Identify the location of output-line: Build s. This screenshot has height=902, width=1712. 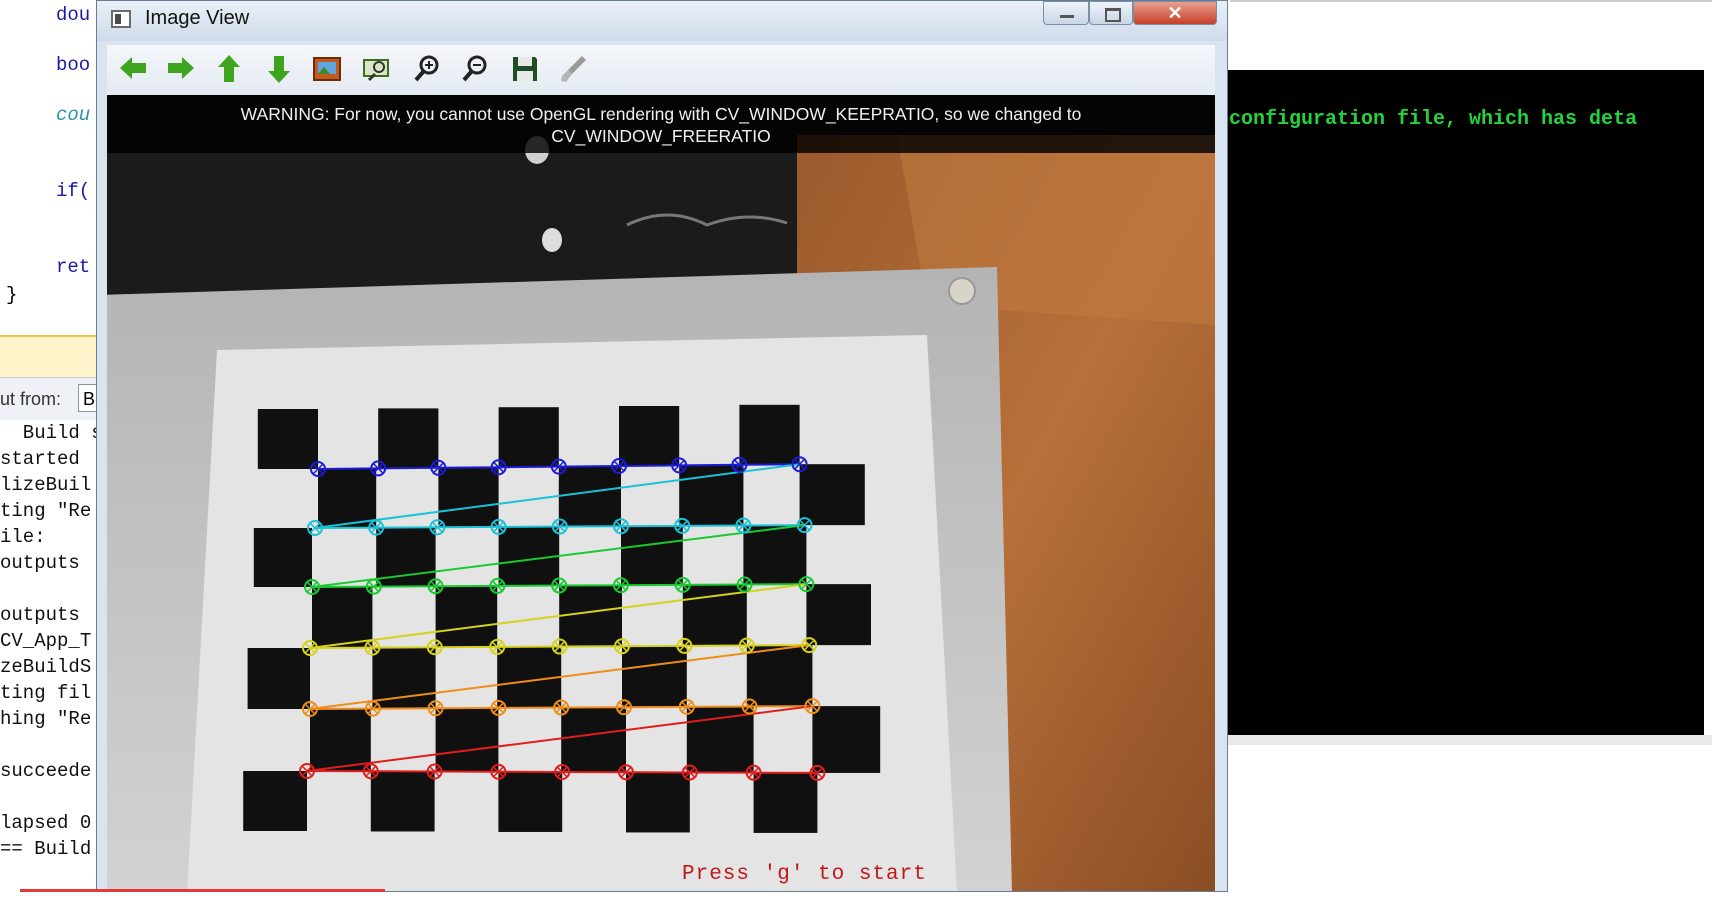
(50, 433).